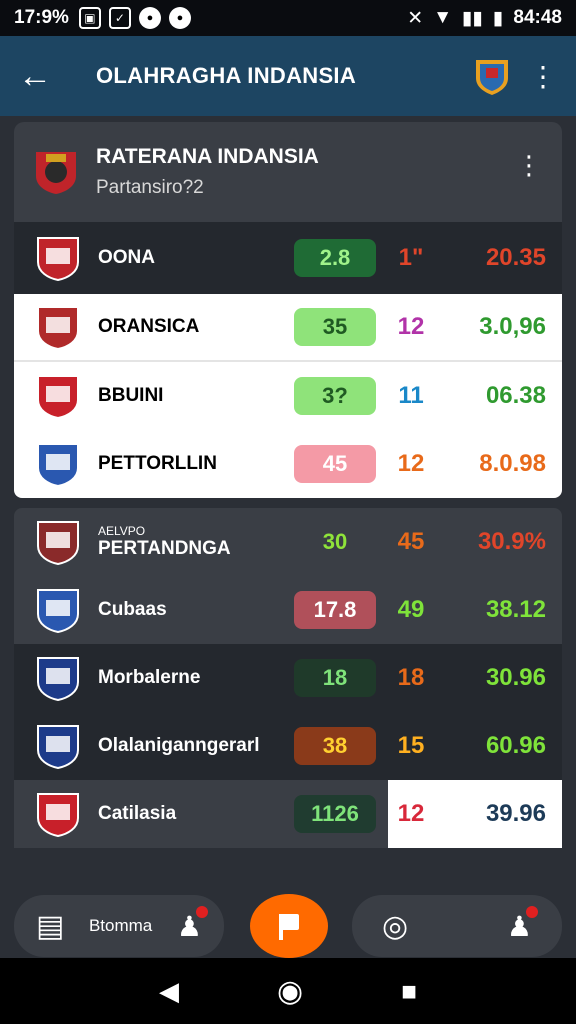 This screenshot has width=576, height=1024. What do you see at coordinates (193, 610) in the screenshot?
I see `team-name: Cubaas` at bounding box center [193, 610].